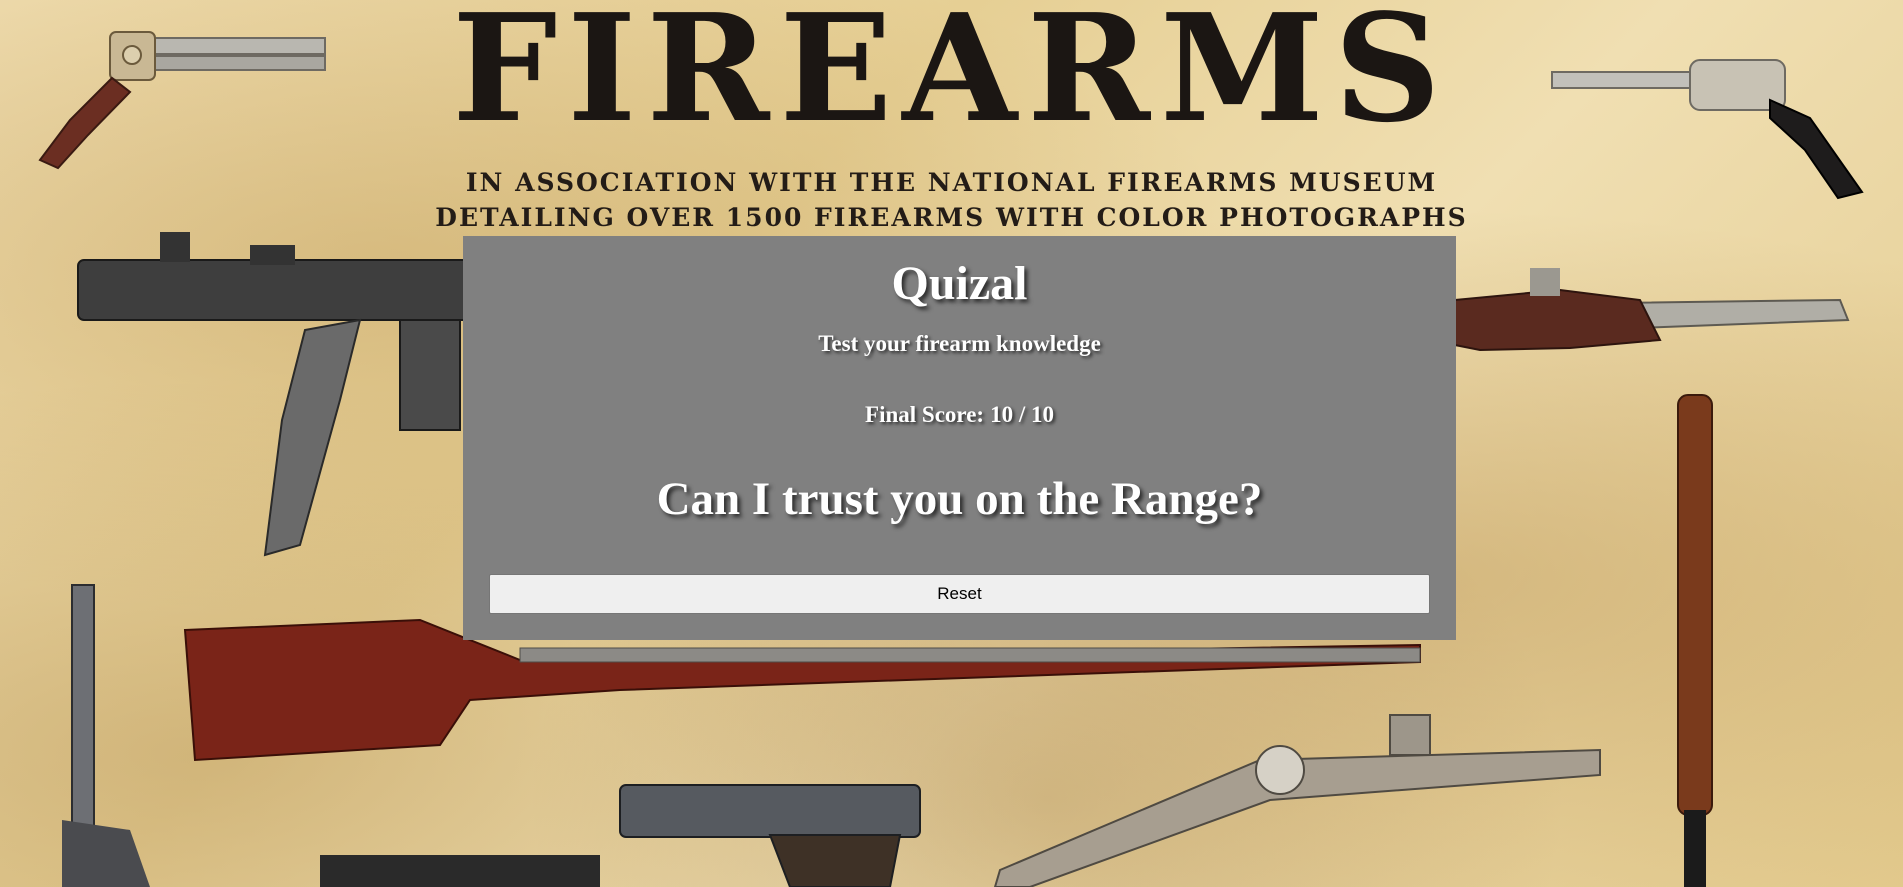 This screenshot has width=1903, height=887. What do you see at coordinates (959, 283) in the screenshot?
I see `quiz-title: Quizal` at bounding box center [959, 283].